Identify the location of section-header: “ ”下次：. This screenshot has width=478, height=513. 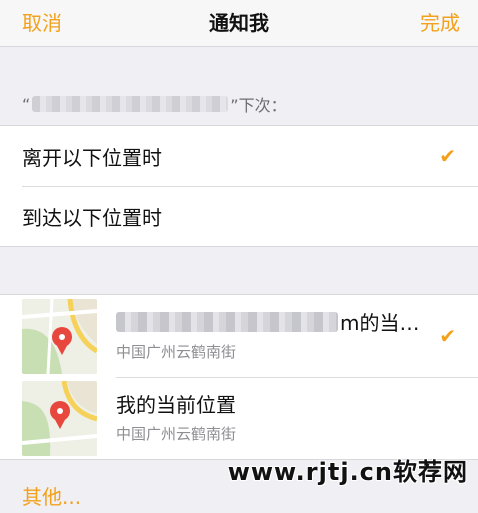
(154, 104).